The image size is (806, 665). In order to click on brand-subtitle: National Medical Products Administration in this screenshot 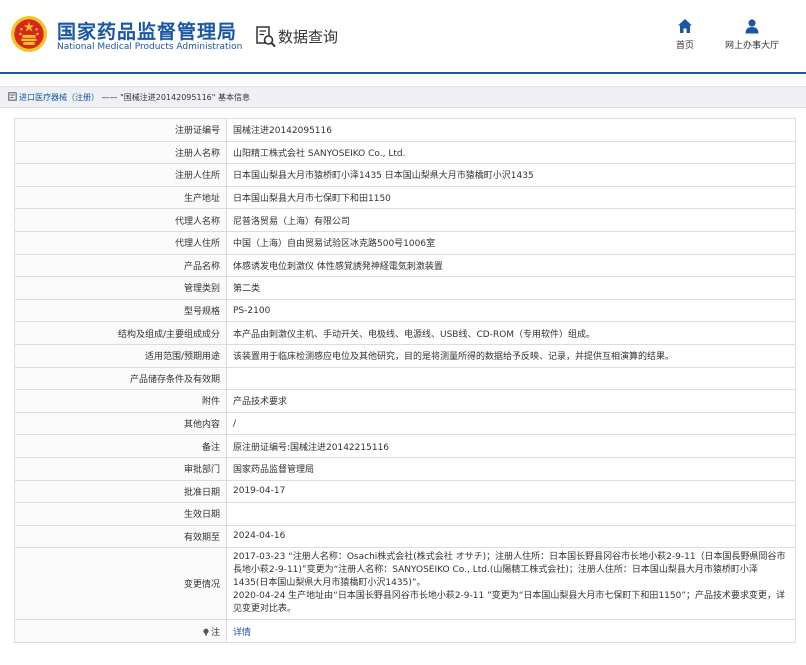, I will do `click(150, 47)`.